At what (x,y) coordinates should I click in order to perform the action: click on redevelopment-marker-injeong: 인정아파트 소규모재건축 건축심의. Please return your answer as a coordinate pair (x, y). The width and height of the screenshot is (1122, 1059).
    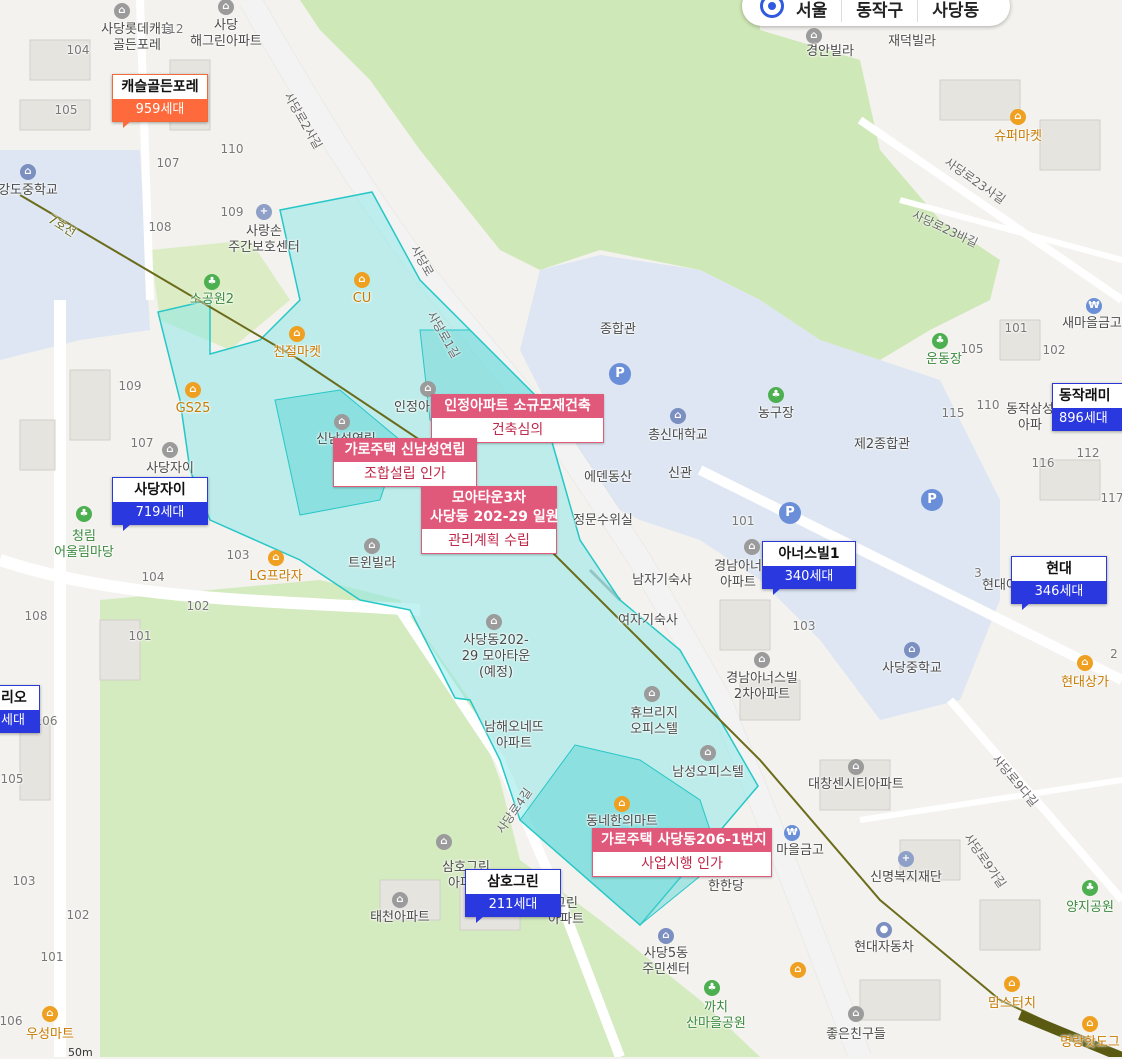
    Looking at the image, I should click on (517, 418).